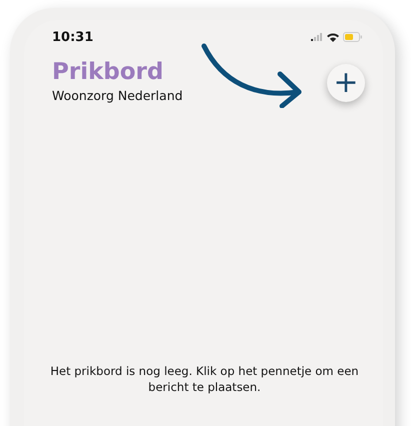 The image size is (411, 426). Describe the element at coordinates (346, 83) in the screenshot. I see `add-button: +` at that location.